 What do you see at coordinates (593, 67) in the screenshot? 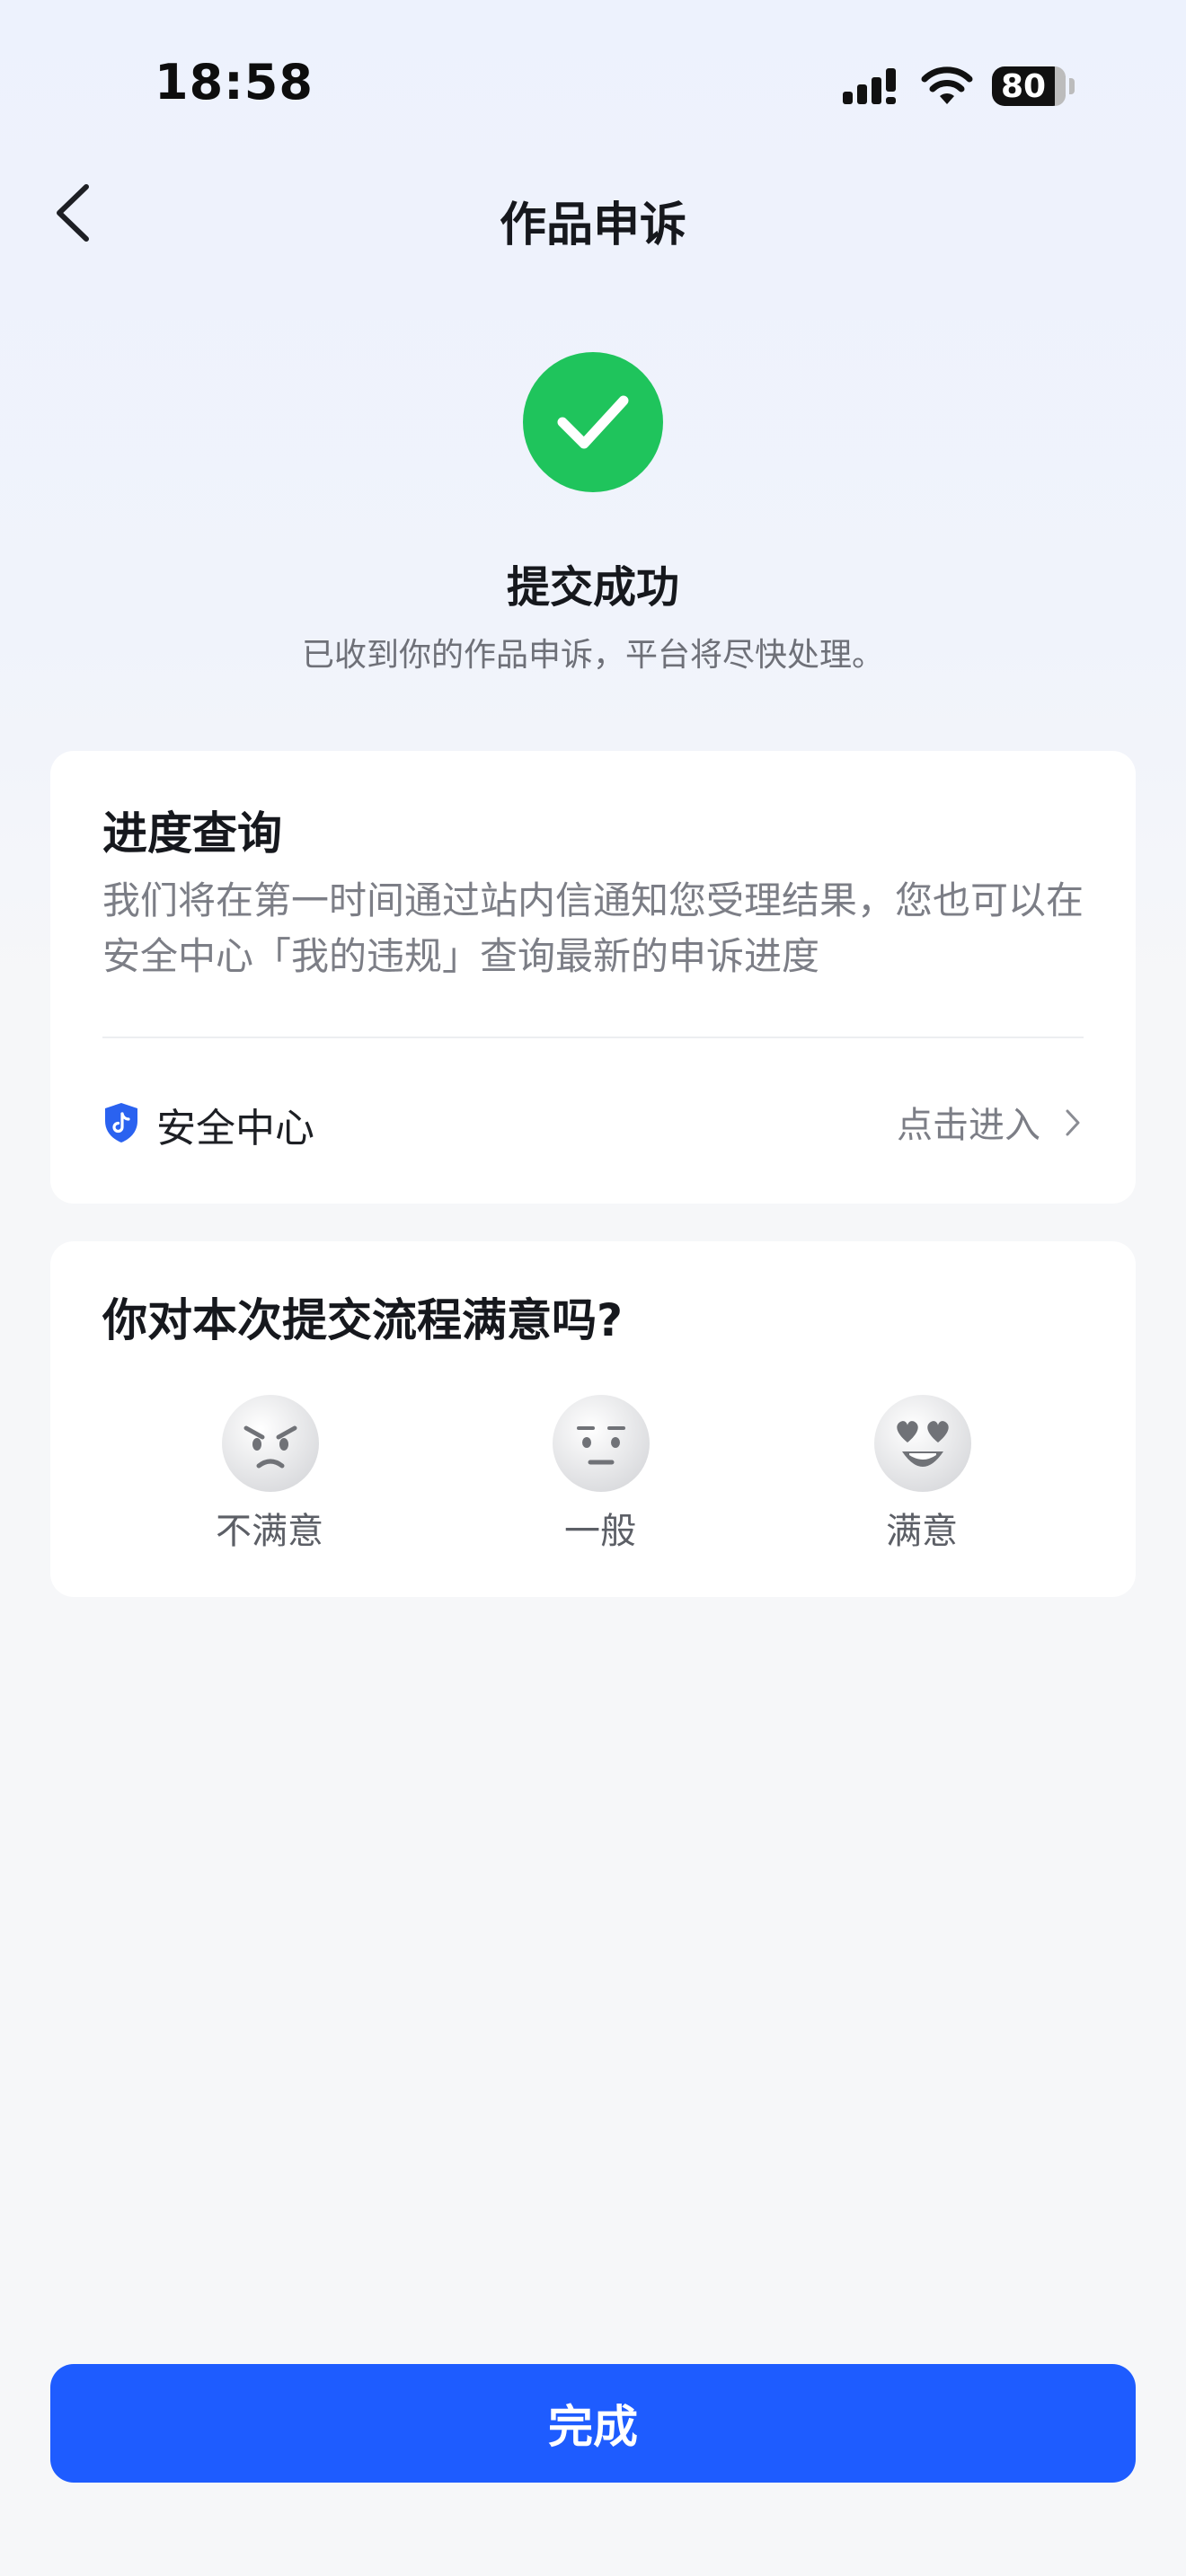
I see `status-bar: 18:58 80` at bounding box center [593, 67].